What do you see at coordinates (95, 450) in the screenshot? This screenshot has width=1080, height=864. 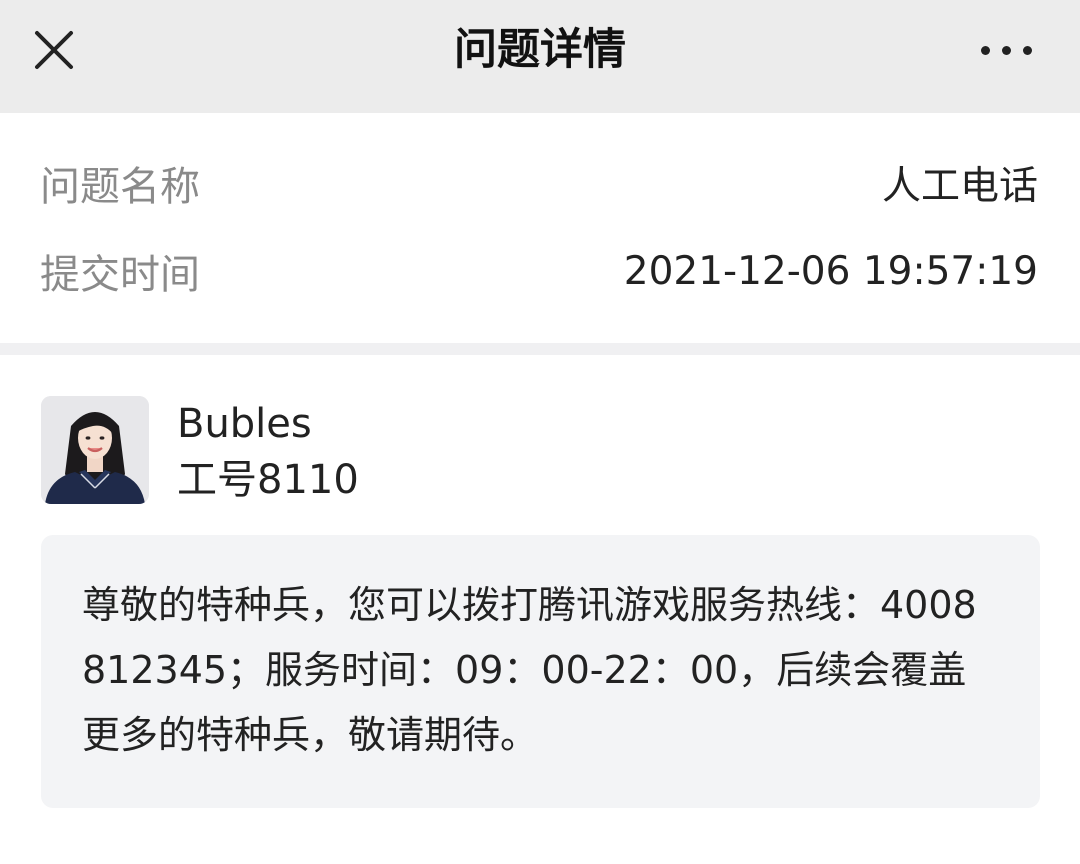 I see `avatar` at bounding box center [95, 450].